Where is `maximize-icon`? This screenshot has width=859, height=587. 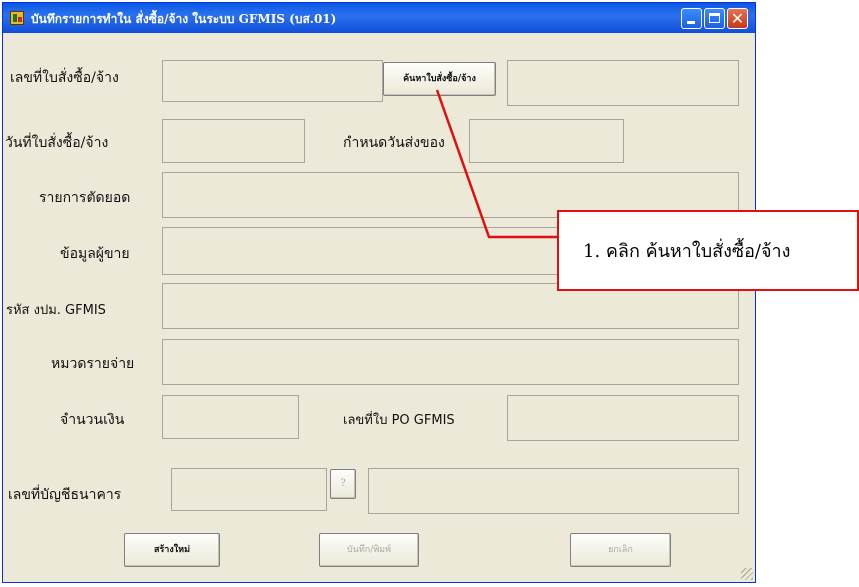 maximize-icon is located at coordinates (714, 18).